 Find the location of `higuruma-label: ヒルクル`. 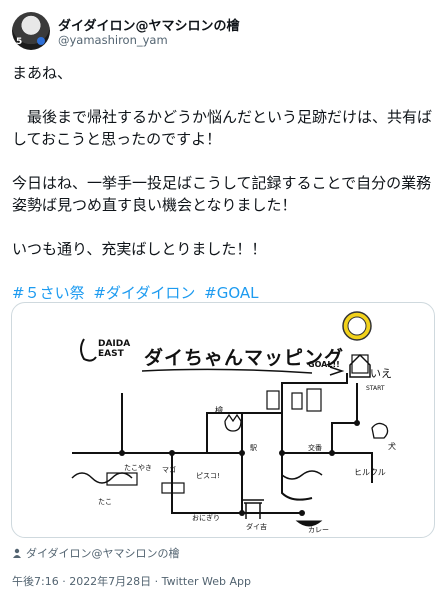

higuruma-label: ヒルクル is located at coordinates (370, 472).